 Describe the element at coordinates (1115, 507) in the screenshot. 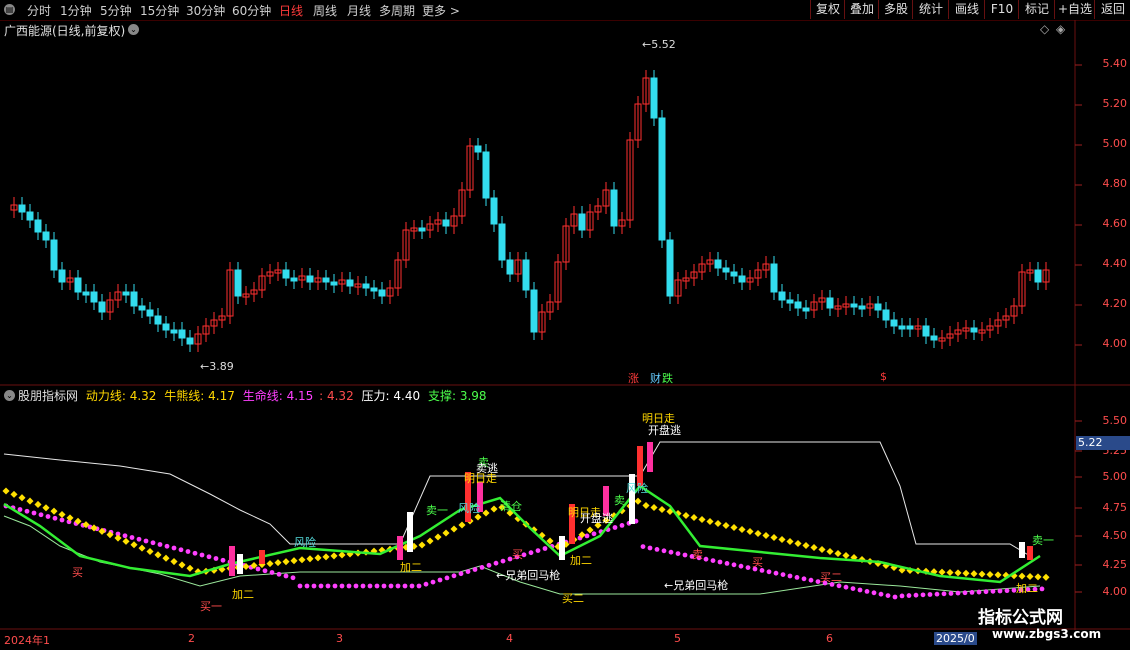

I see `indicator-tick: 4.75` at that location.